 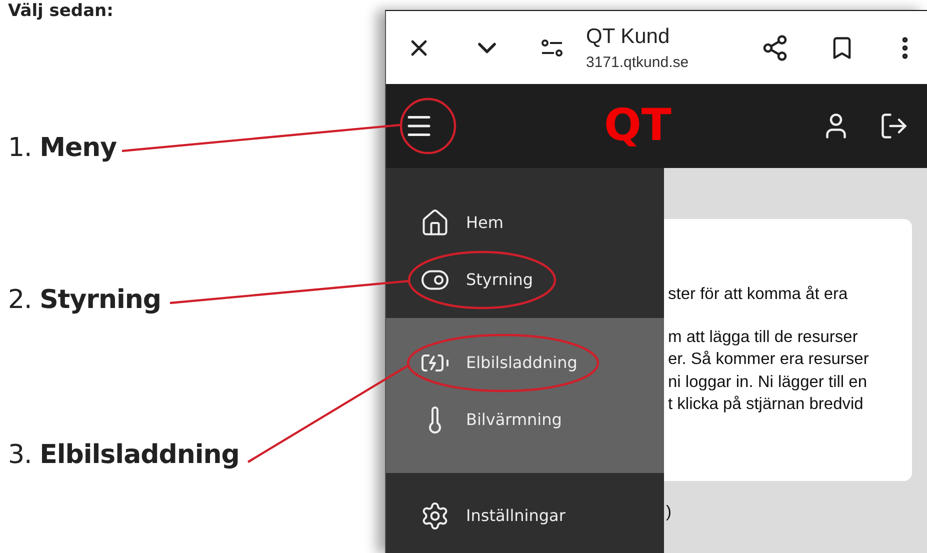 I want to click on menu-item: Inställningar, so click(x=525, y=515).